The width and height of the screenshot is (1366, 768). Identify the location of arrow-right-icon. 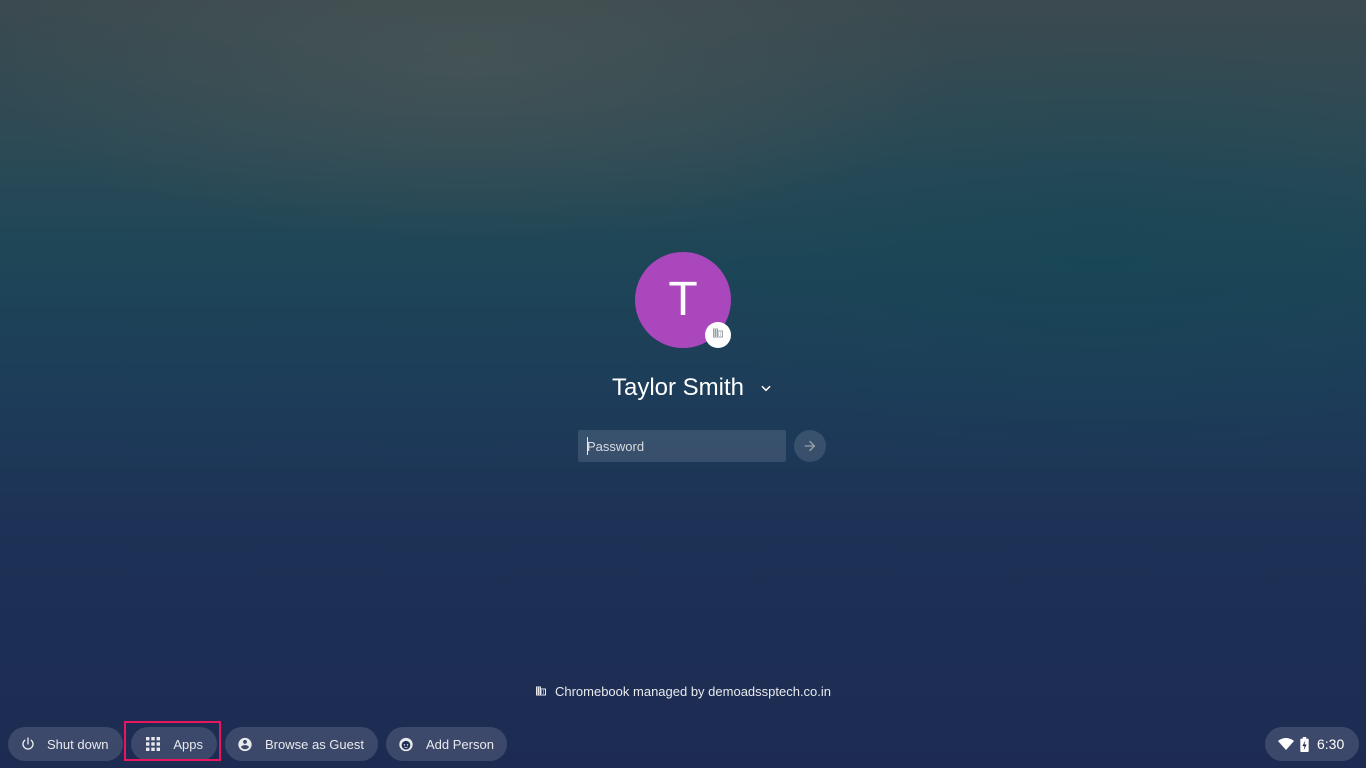
(810, 446).